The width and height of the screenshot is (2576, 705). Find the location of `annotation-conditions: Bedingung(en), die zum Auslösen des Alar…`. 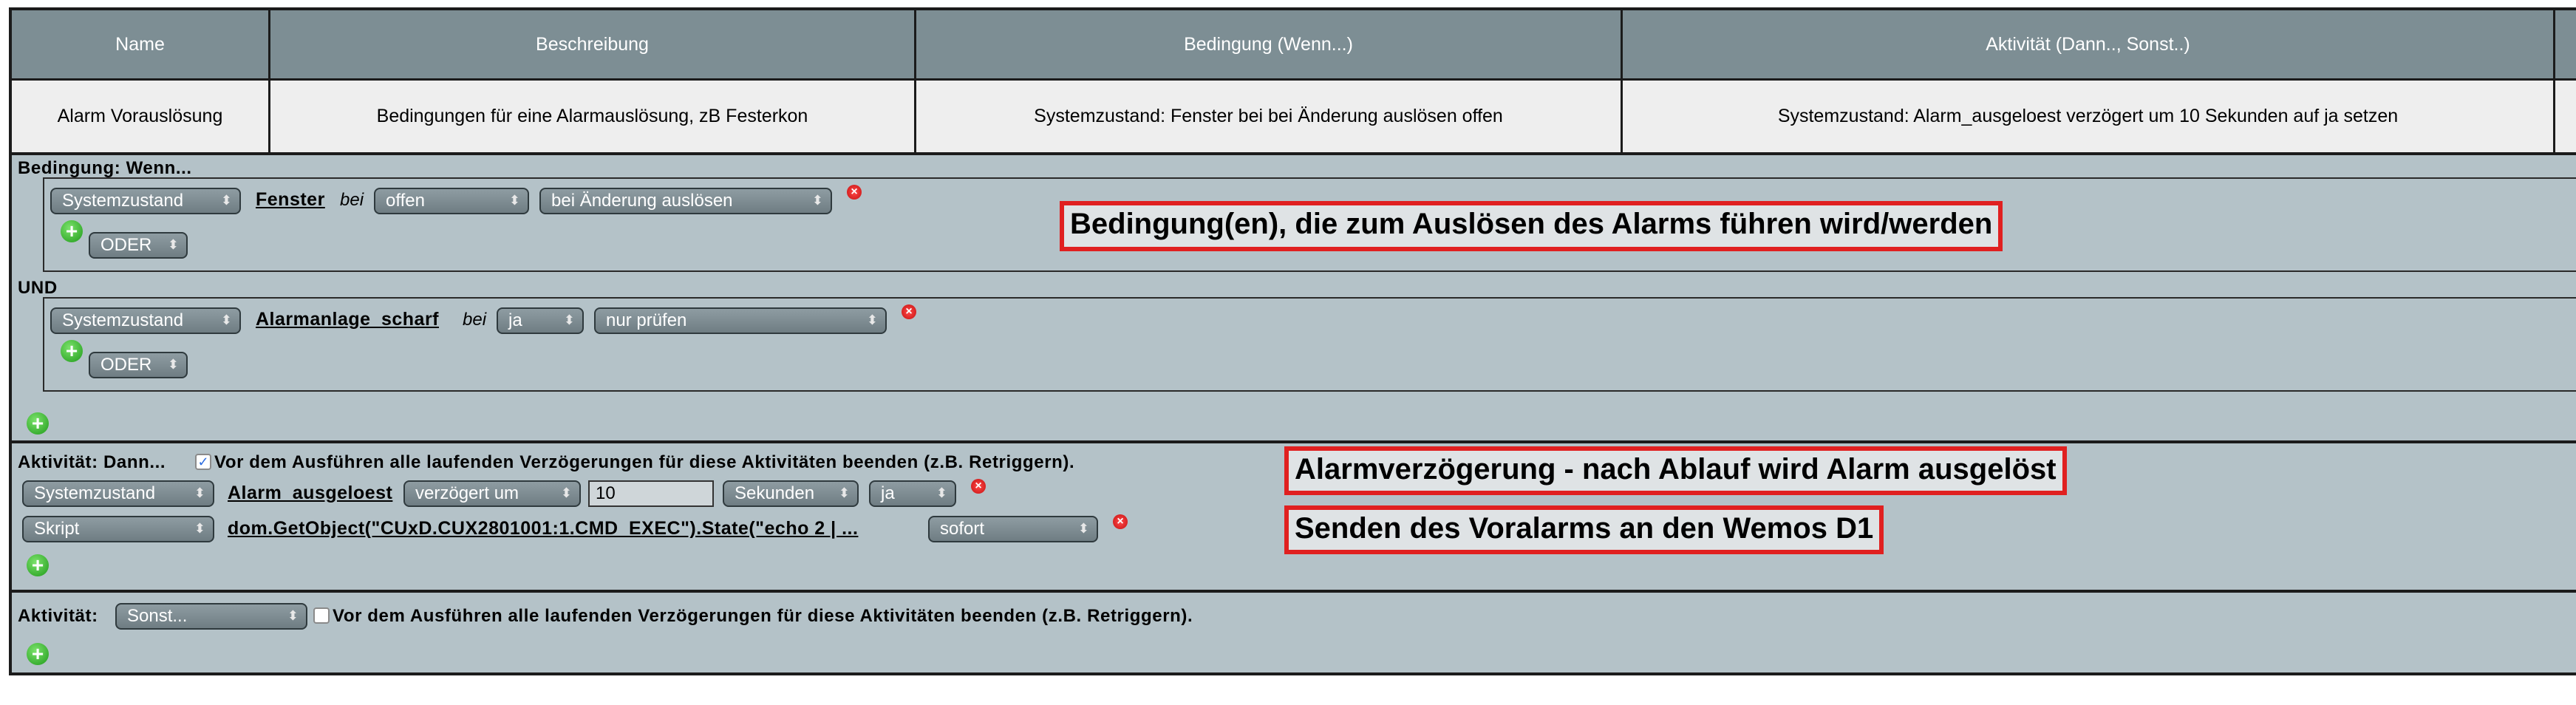

annotation-conditions: Bedingung(en), die zum Auslösen des Alar… is located at coordinates (1531, 226).